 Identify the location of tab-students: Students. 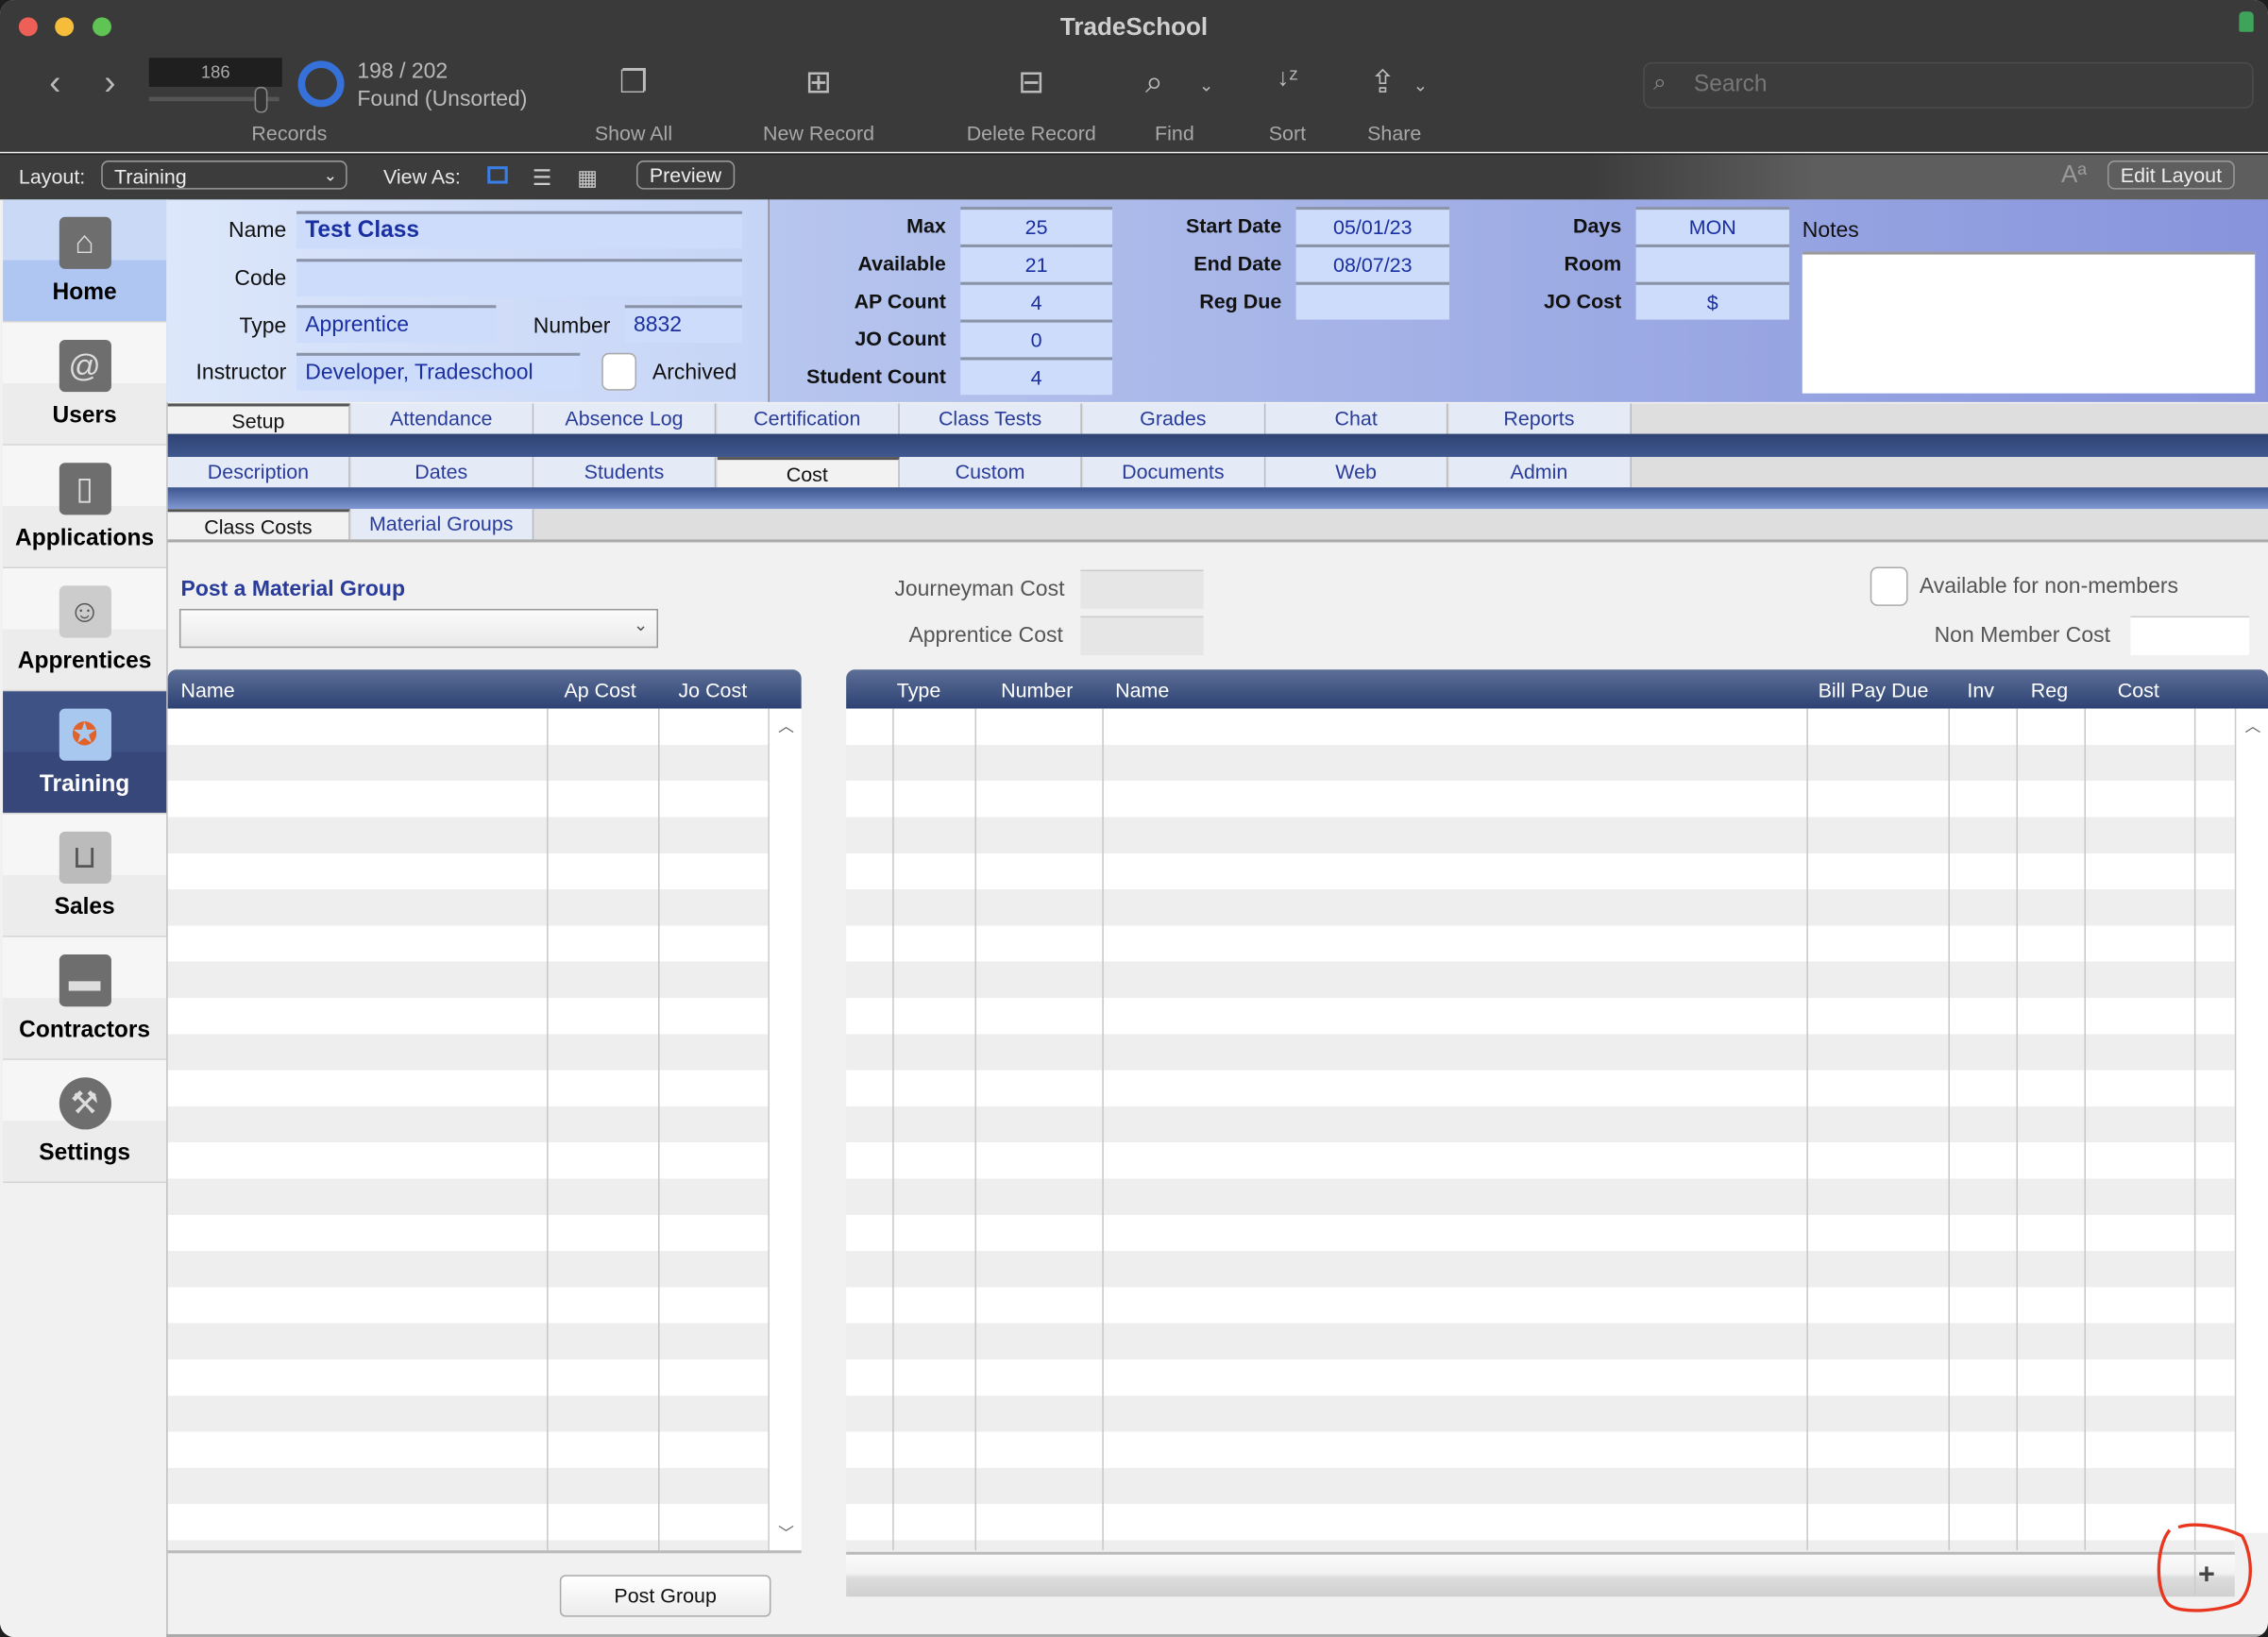
(625, 472).